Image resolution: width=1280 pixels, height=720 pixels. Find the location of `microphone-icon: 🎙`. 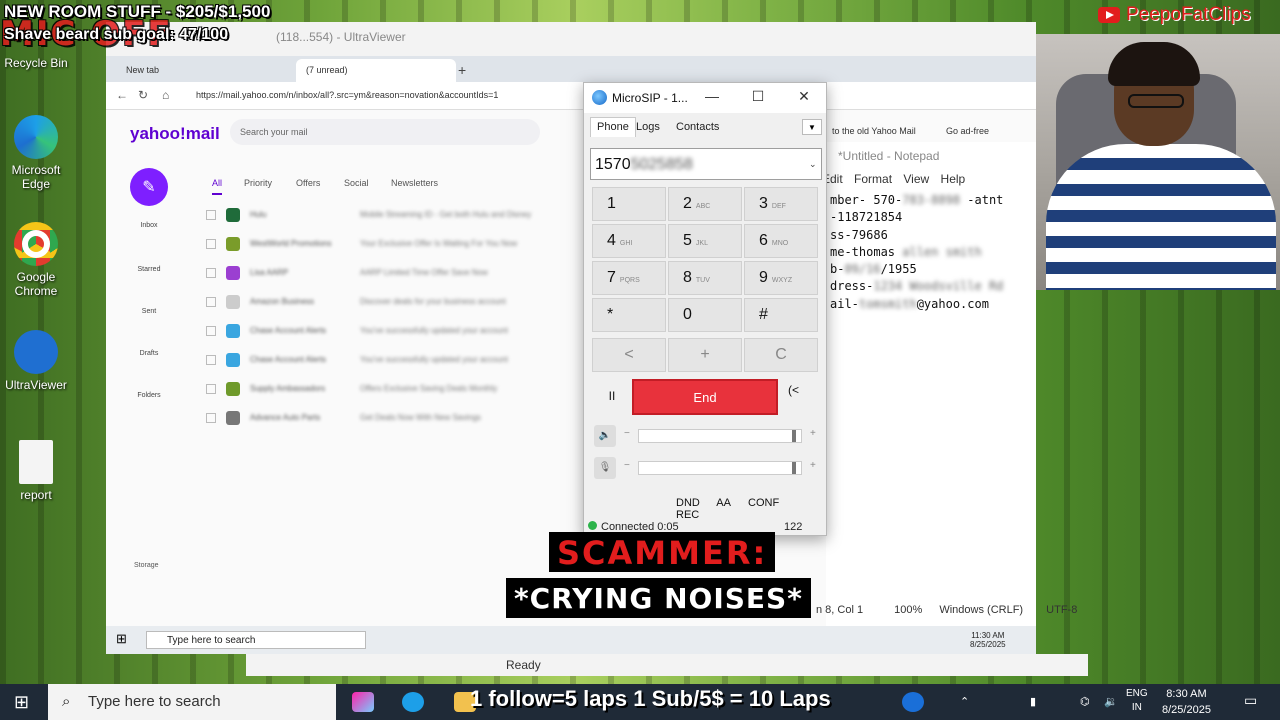

microphone-icon: 🎙 is located at coordinates (605, 468).